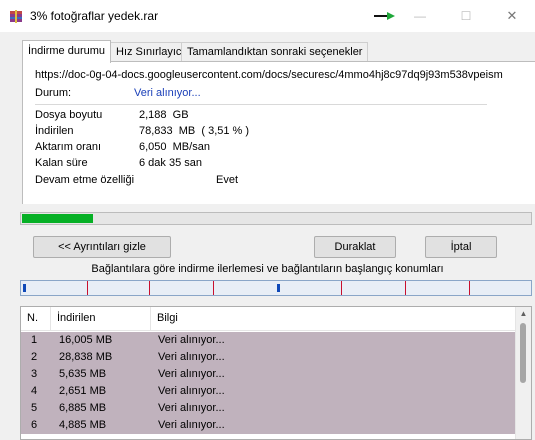 The height and width of the screenshot is (440, 535). I want to click on row-number: 6, so click(34, 425).